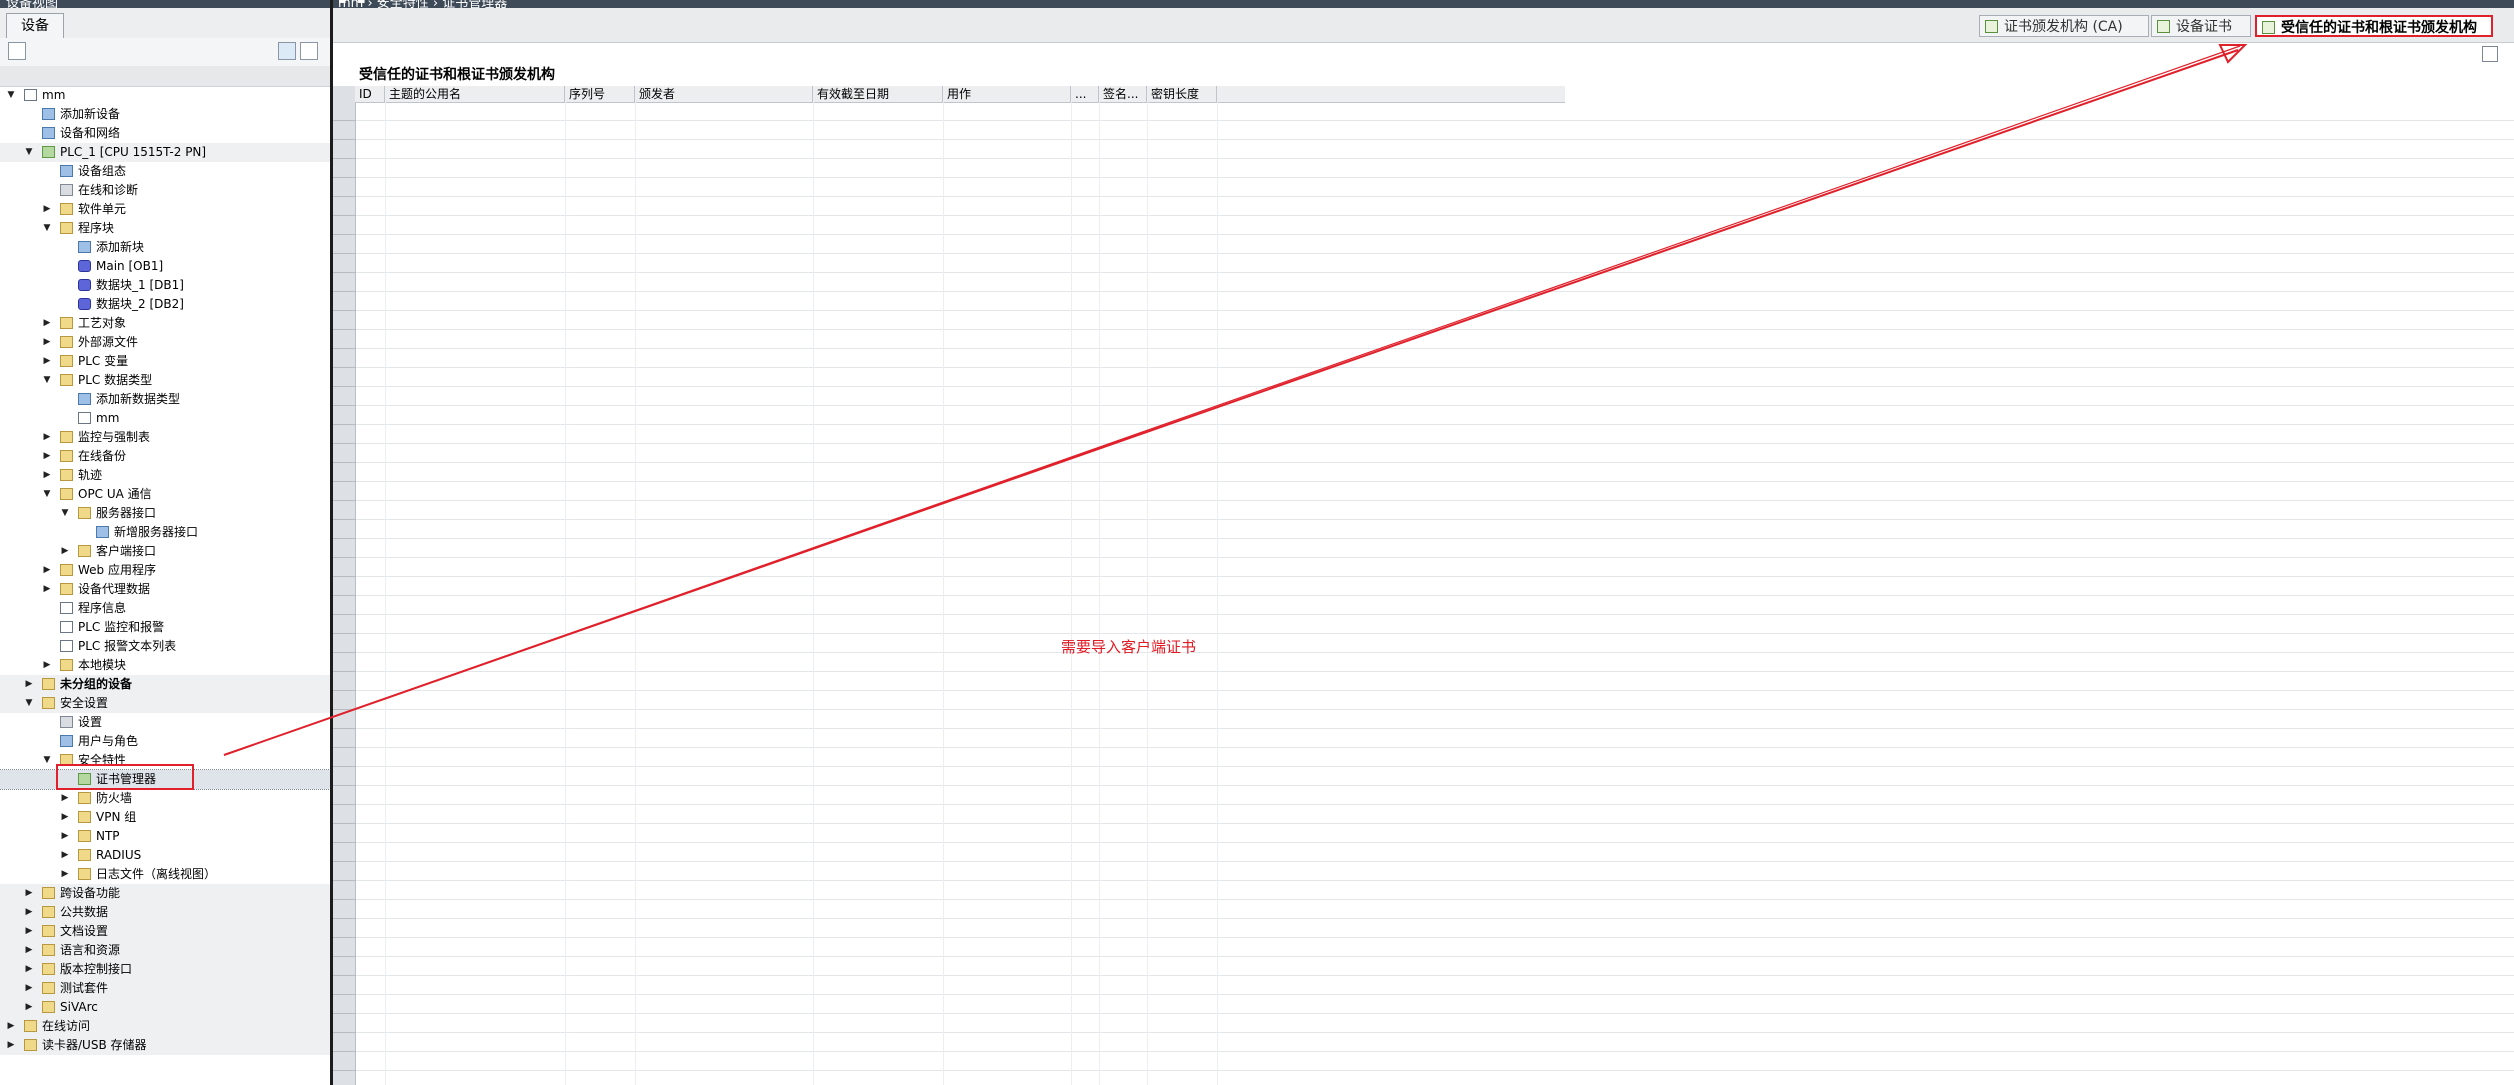 Image resolution: width=2514 pixels, height=1085 pixels. I want to click on arrow-head, so click(2233, 54).